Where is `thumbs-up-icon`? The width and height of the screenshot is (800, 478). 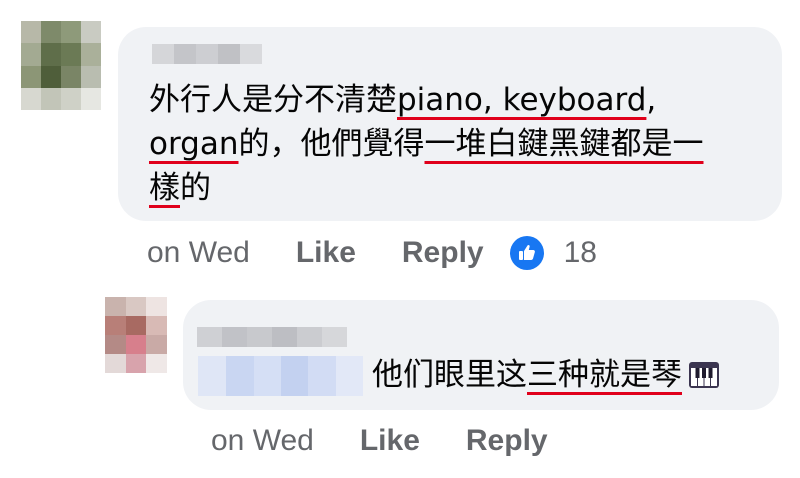
thumbs-up-icon is located at coordinates (526, 253).